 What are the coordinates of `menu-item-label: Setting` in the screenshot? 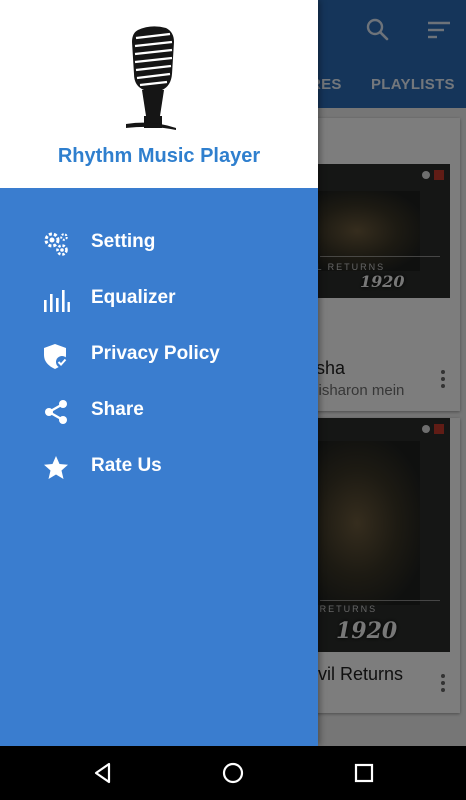 It's located at (123, 241).